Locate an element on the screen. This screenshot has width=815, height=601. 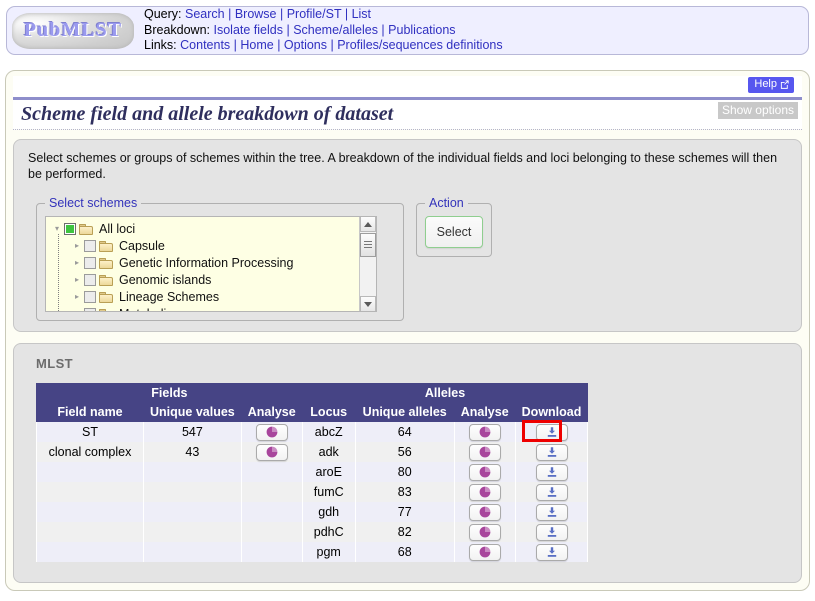
tree-checkbox-metabolism is located at coordinates (90, 309).